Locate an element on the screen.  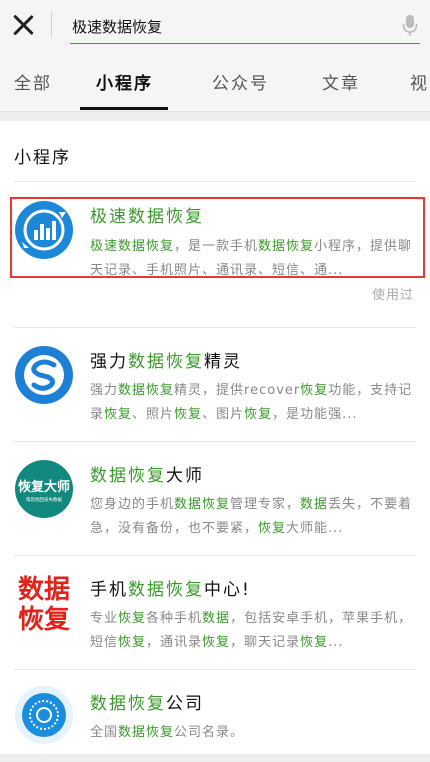
svg-text: 数据 is located at coordinates (44, 590).